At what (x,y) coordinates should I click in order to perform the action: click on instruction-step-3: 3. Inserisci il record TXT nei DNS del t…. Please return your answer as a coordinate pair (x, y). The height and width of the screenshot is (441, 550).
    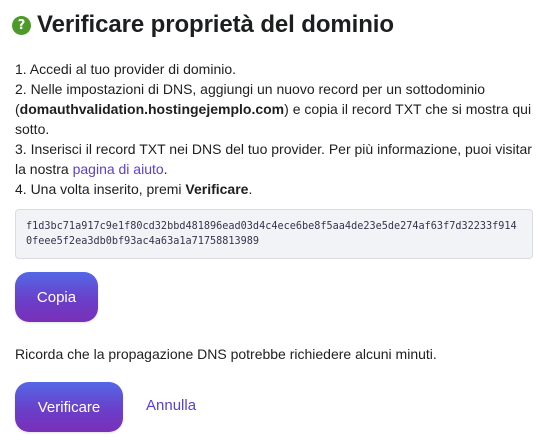
    Looking at the image, I should click on (276, 159).